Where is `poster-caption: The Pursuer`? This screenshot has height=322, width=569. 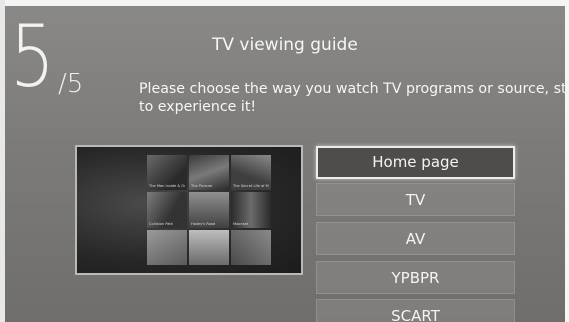 poster-caption: The Pursuer is located at coordinates (202, 186).